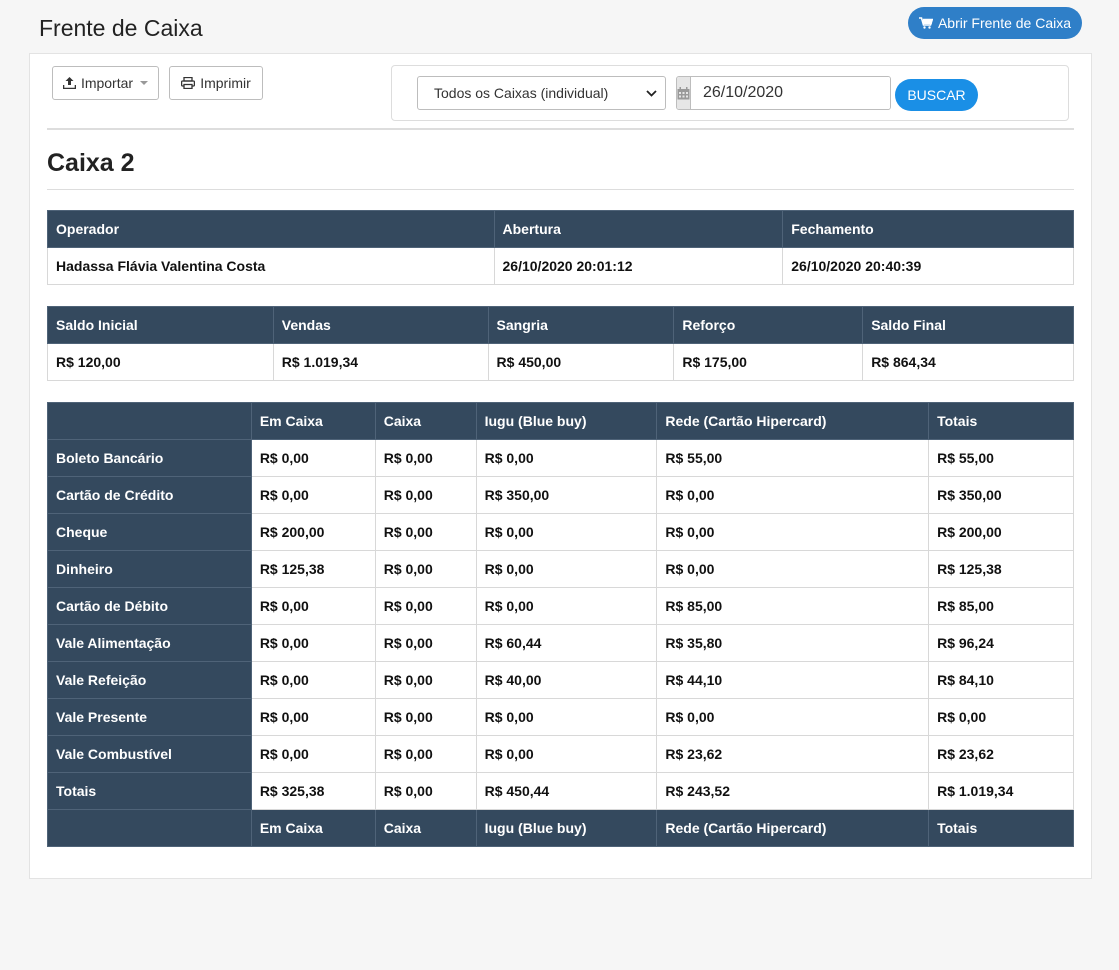  I want to click on header-operator: Operador, so click(271, 229).